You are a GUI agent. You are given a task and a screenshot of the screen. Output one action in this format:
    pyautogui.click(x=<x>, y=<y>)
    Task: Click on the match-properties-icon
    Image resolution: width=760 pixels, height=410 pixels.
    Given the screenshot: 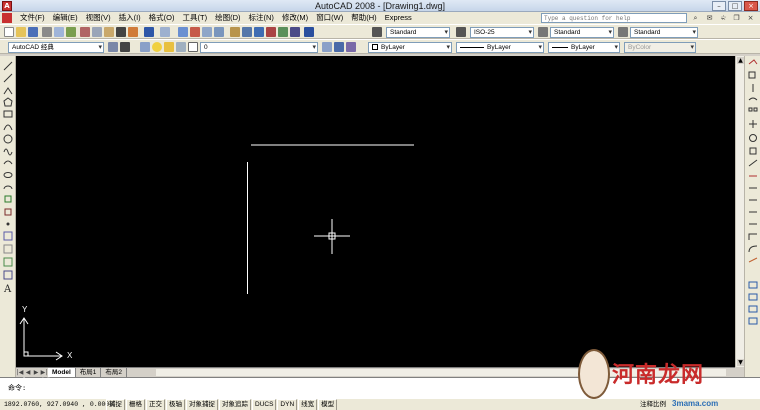 What is the action you would take?
    pyautogui.click(x=121, y=32)
    